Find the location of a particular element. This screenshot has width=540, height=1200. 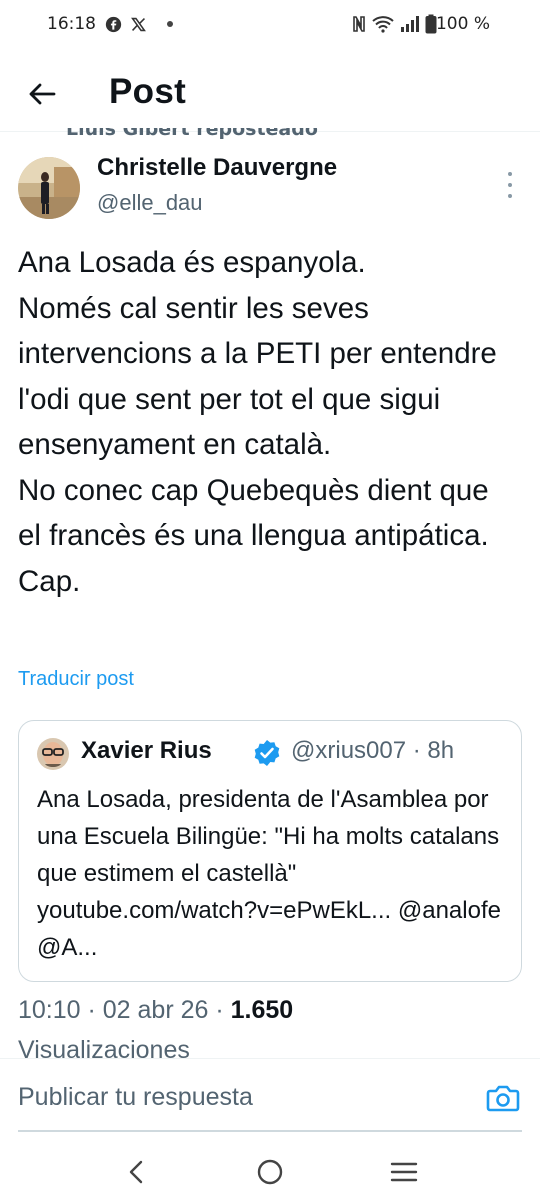

battery-percentage: 100 % is located at coordinates (462, 24).